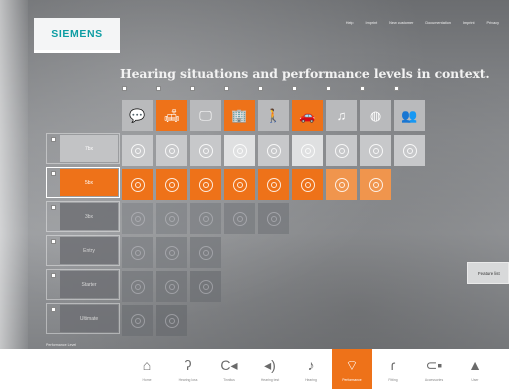 The height and width of the screenshot is (389, 509). What do you see at coordinates (83, 284) in the screenshot?
I see `performance-level-row: Starter` at bounding box center [83, 284].